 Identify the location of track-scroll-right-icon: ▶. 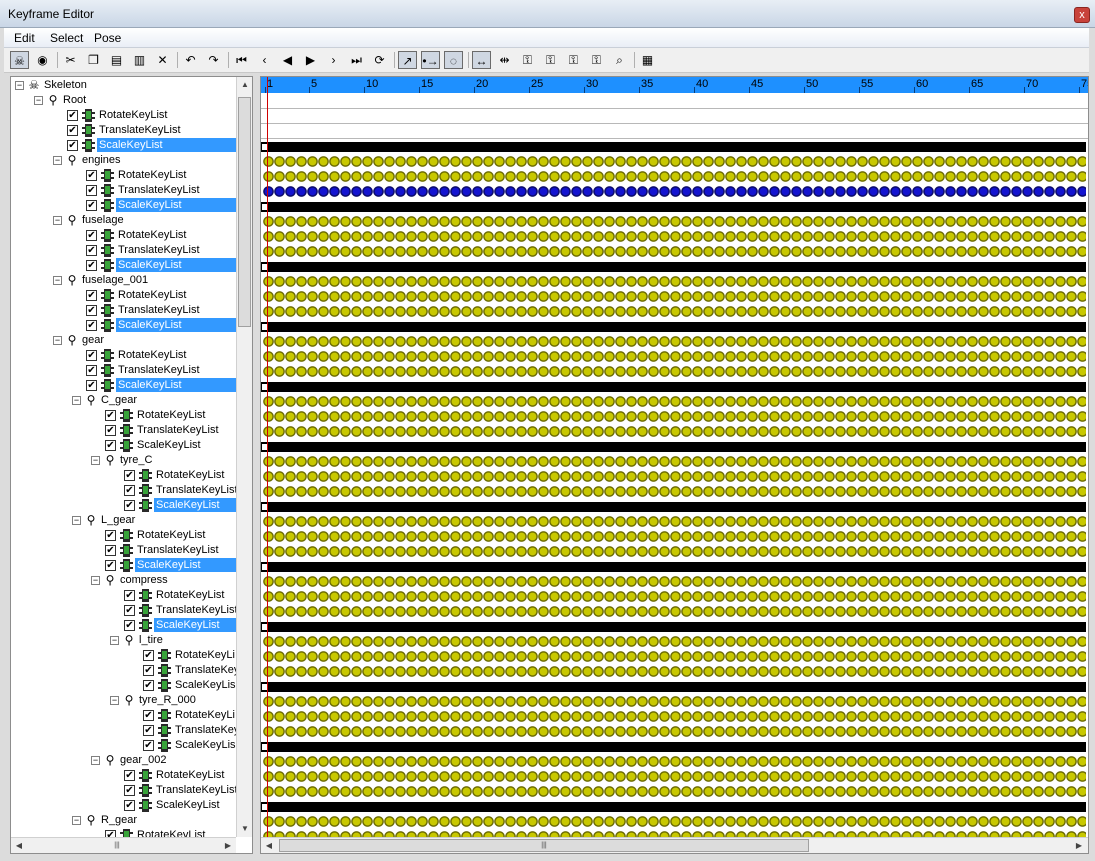
(1079, 845).